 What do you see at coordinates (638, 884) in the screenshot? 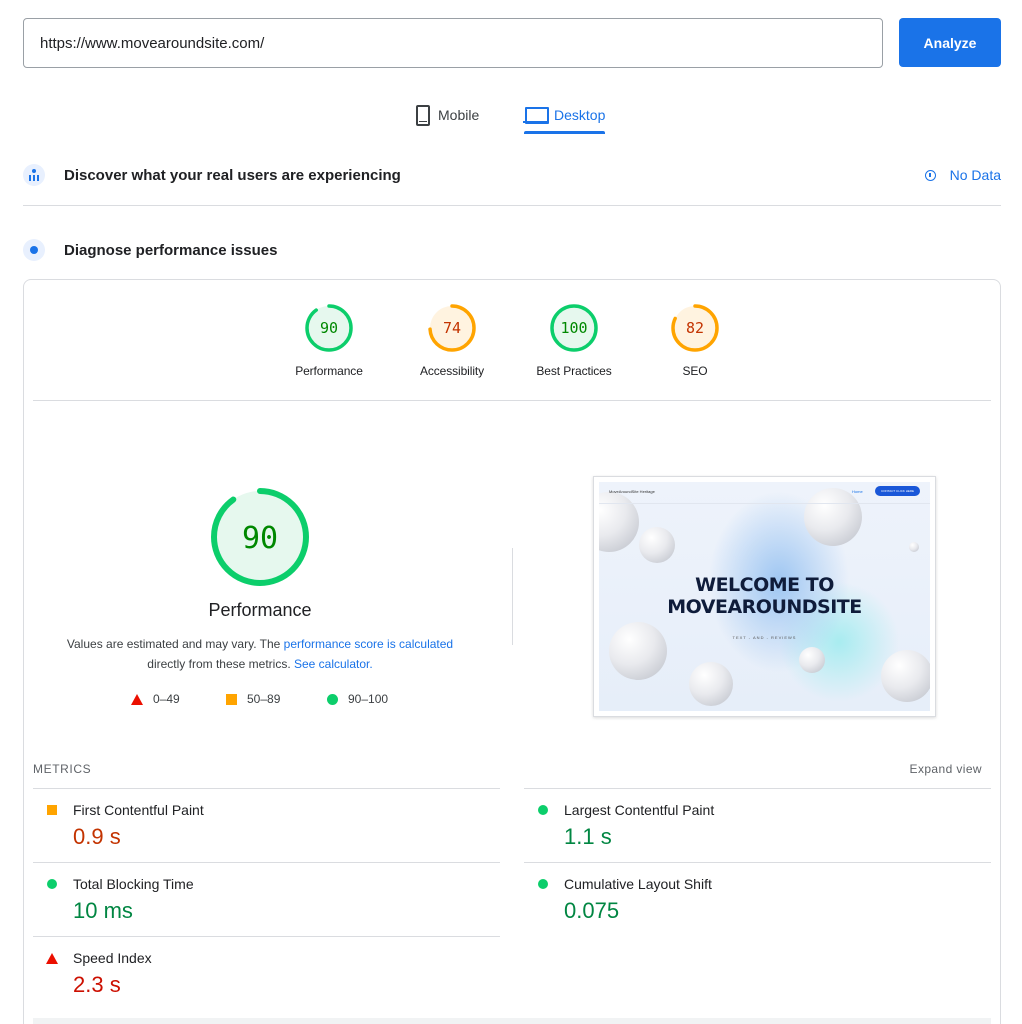
I see `metric-name: Cumulative Layout Shift` at bounding box center [638, 884].